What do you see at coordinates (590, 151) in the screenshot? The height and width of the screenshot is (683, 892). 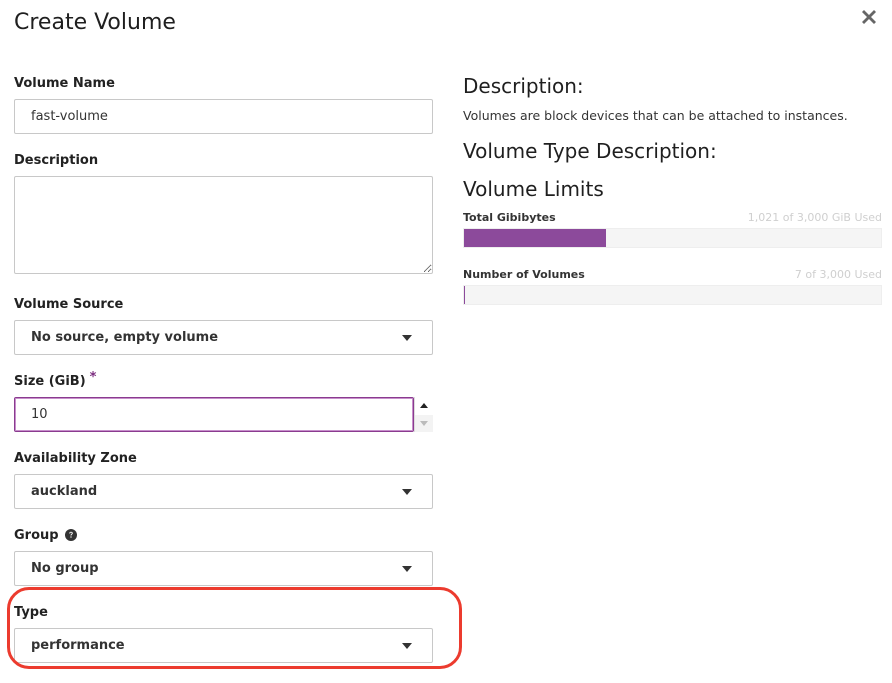 I see `volume-type-heading: Volume Type Description:` at bounding box center [590, 151].